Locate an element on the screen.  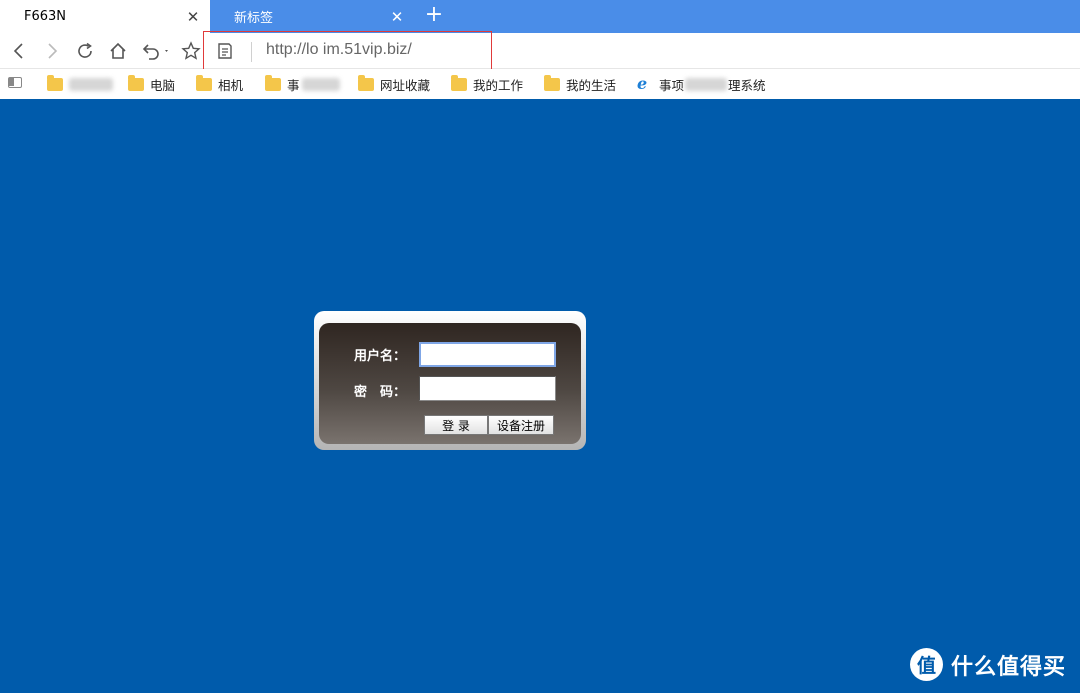
bookmark-item: e 事项 理系统 is located at coordinates (701, 84).